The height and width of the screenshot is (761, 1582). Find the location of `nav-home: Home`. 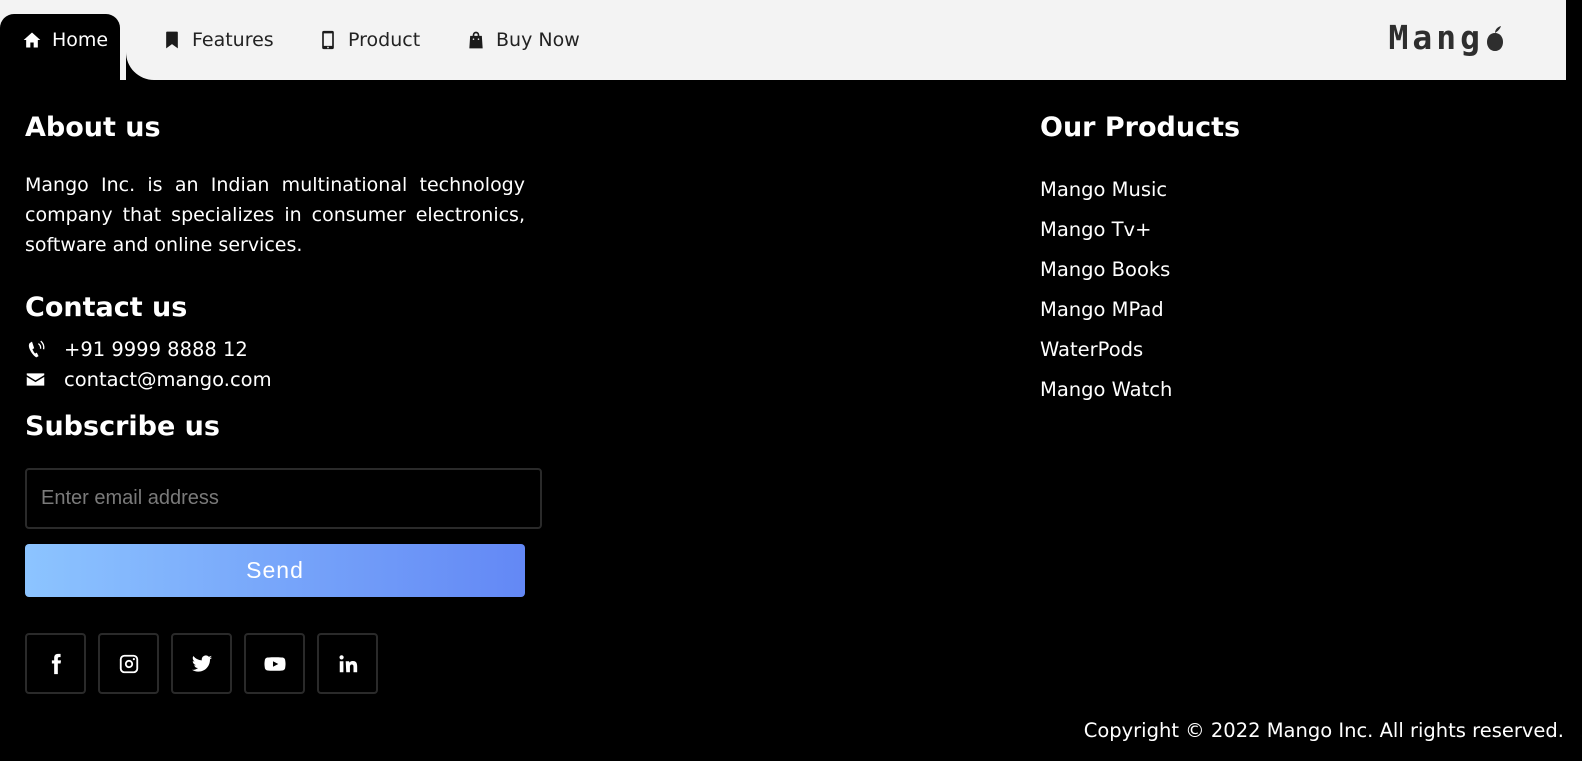

nav-home: Home is located at coordinates (60, 47).